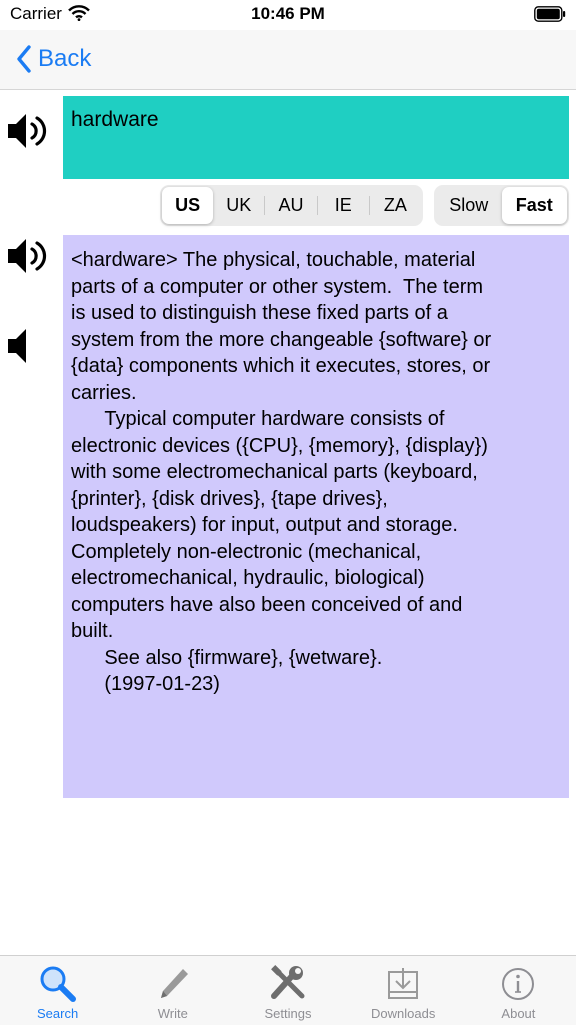  What do you see at coordinates (403, 984) in the screenshot?
I see `download-tray-icon` at bounding box center [403, 984].